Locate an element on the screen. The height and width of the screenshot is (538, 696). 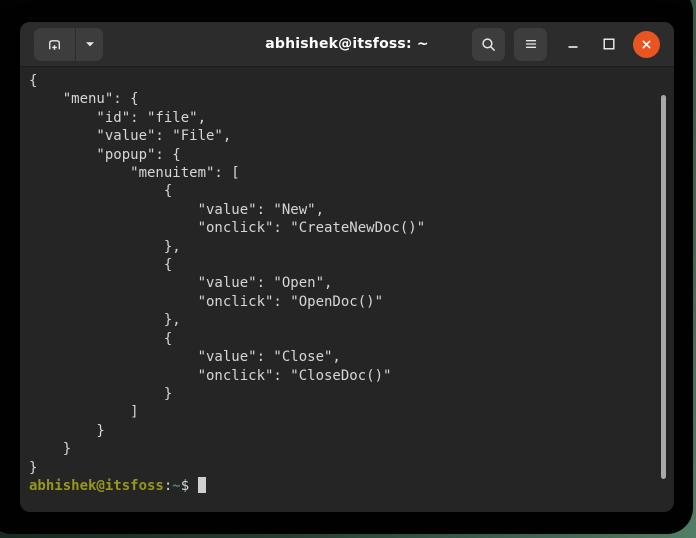
window-controls is located at coordinates (566, 44).